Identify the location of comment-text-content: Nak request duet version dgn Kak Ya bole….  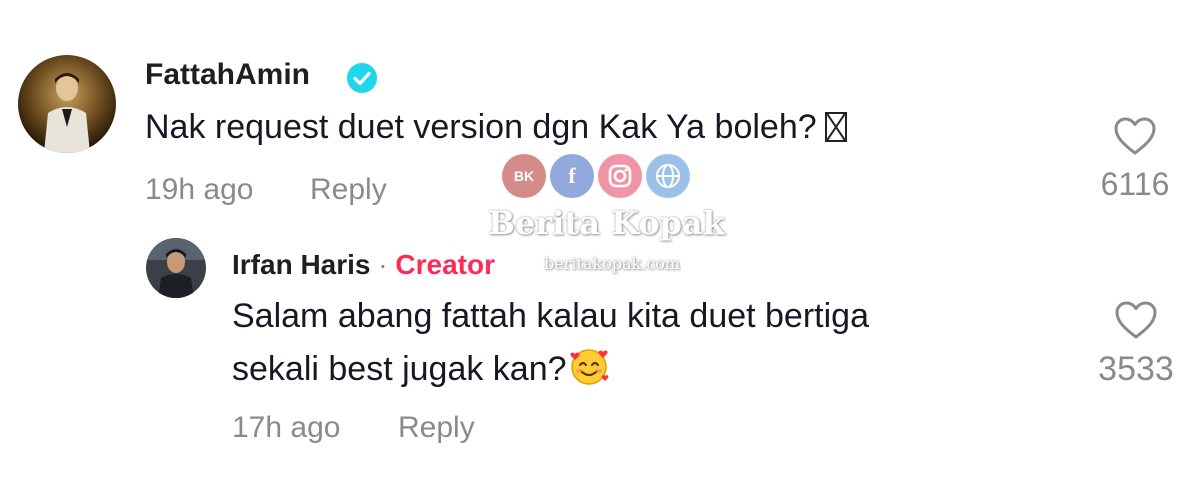
(481, 127).